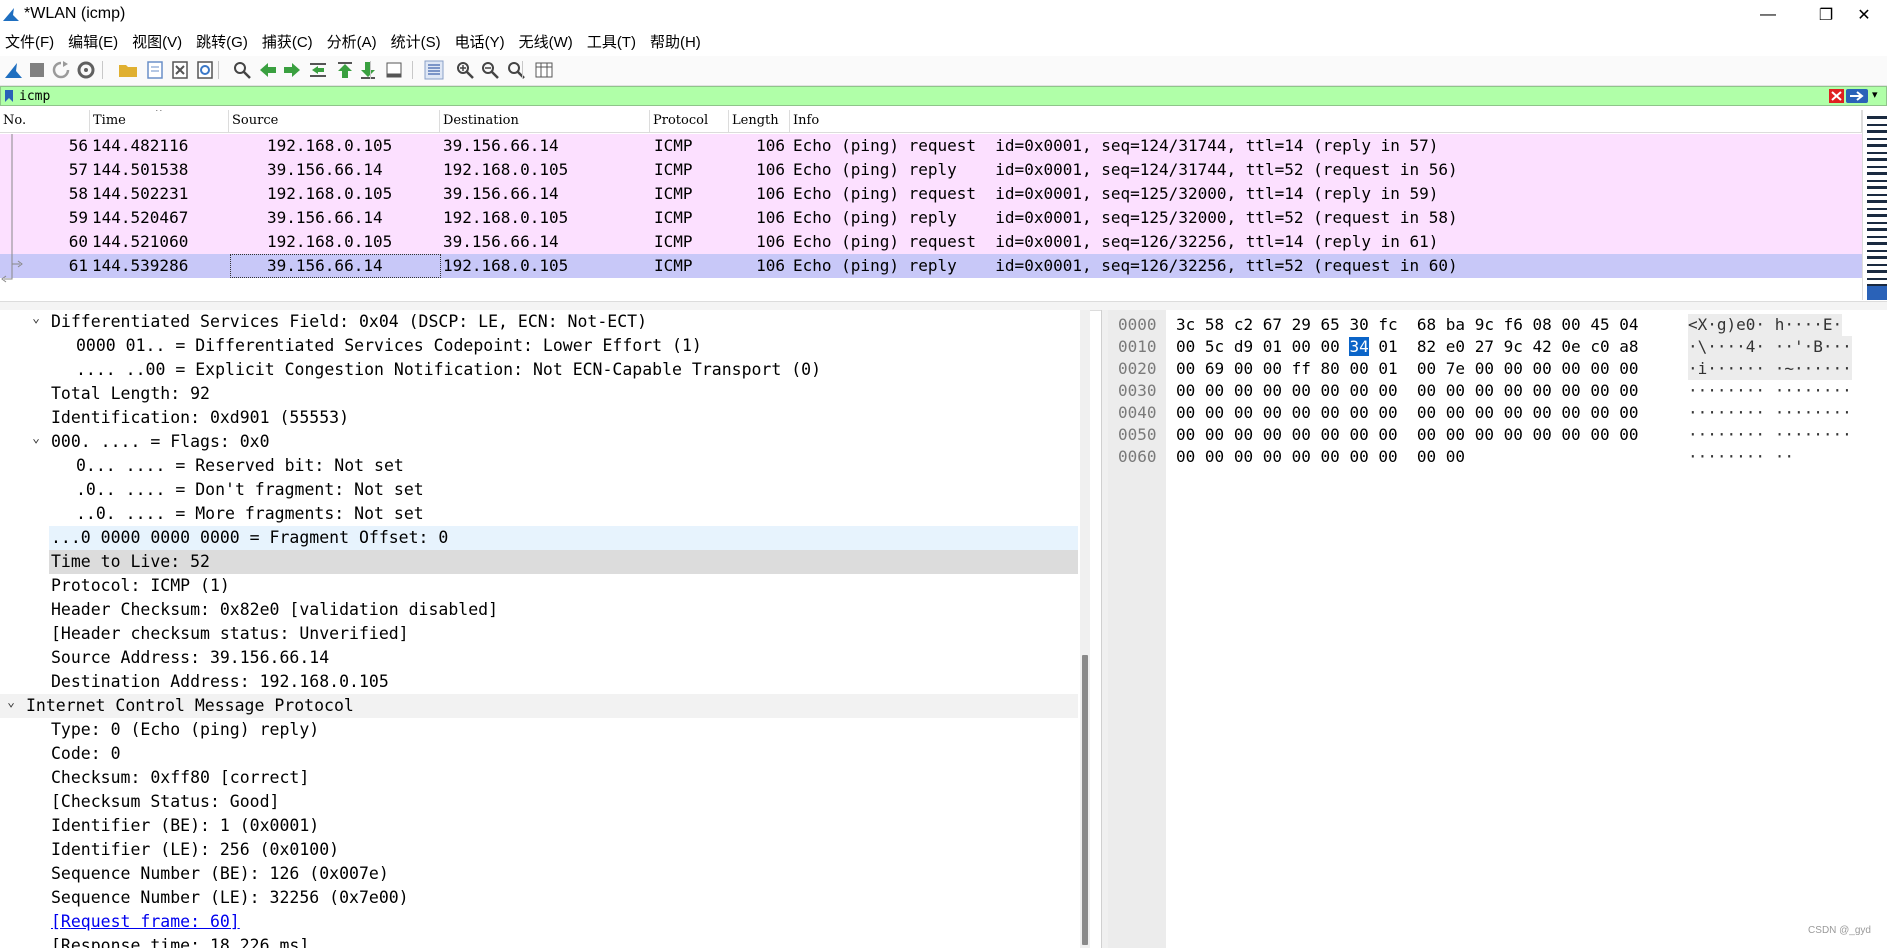 Image resolution: width=1887 pixels, height=948 pixels. Describe the element at coordinates (539, 898) in the screenshot. I see `details-field: Sequence Number (LE): 32256 (0x7e00)` at that location.